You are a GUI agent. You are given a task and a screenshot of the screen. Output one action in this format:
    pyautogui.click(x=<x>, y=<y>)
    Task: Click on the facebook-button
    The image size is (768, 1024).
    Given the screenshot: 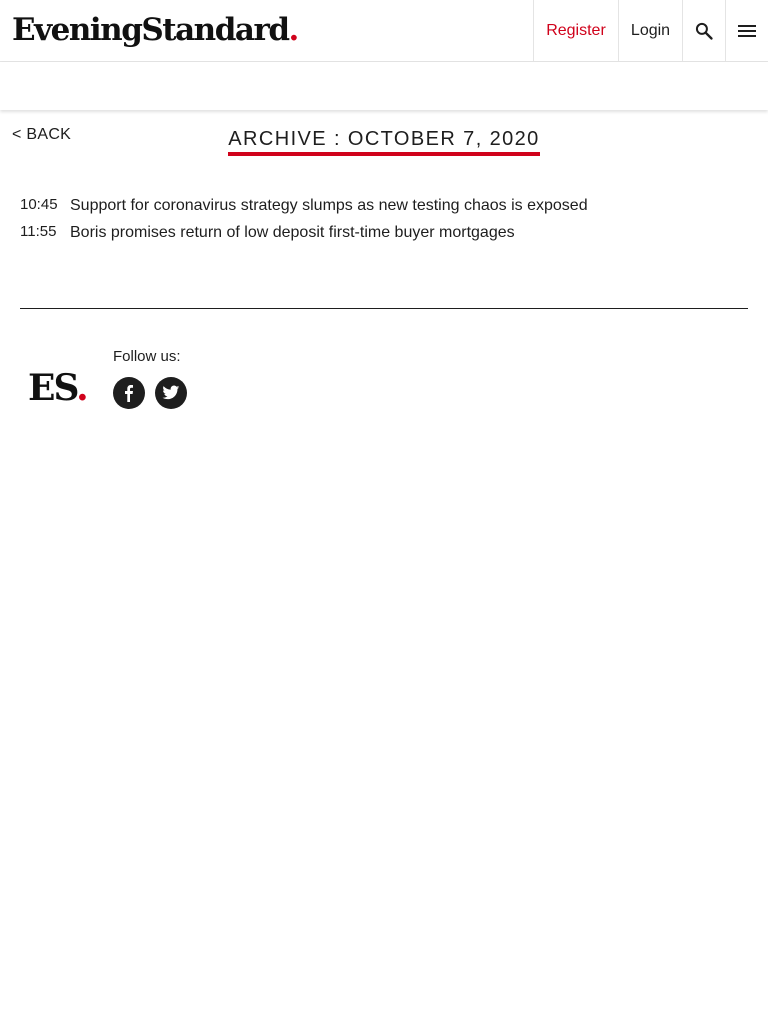 What is the action you would take?
    pyautogui.click(x=129, y=393)
    